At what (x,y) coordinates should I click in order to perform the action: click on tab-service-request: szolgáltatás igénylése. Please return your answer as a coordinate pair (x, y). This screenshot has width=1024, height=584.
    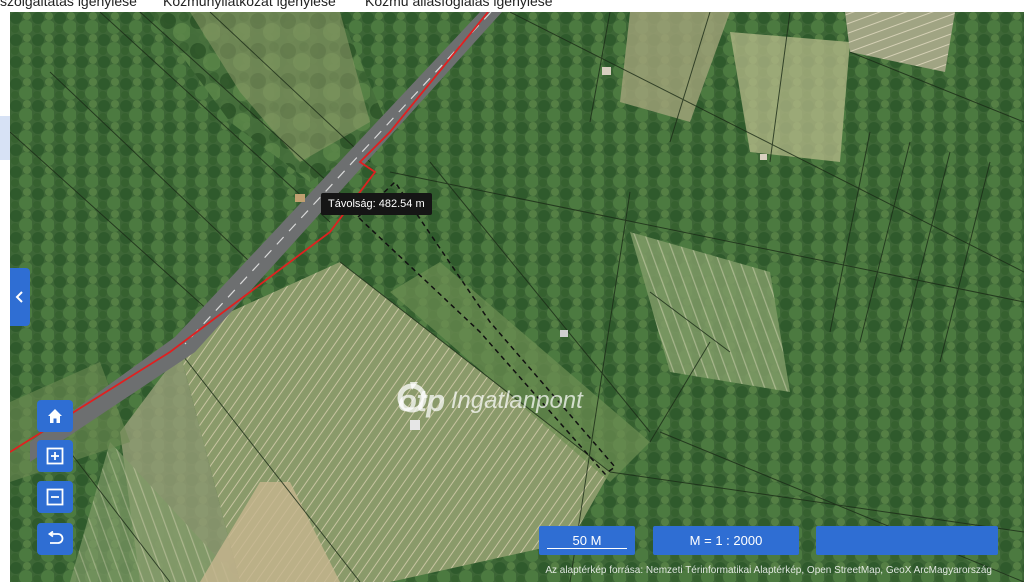
    Looking at the image, I should click on (68, 4).